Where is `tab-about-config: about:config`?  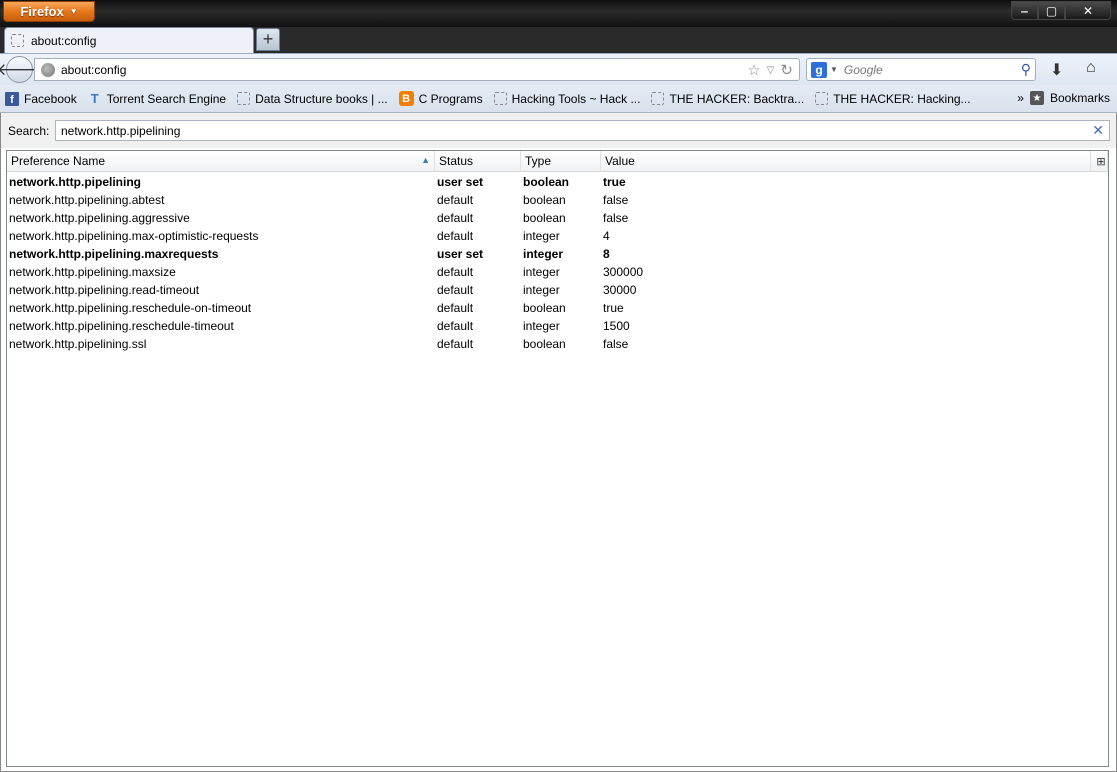 tab-about-config: about:config is located at coordinates (129, 40).